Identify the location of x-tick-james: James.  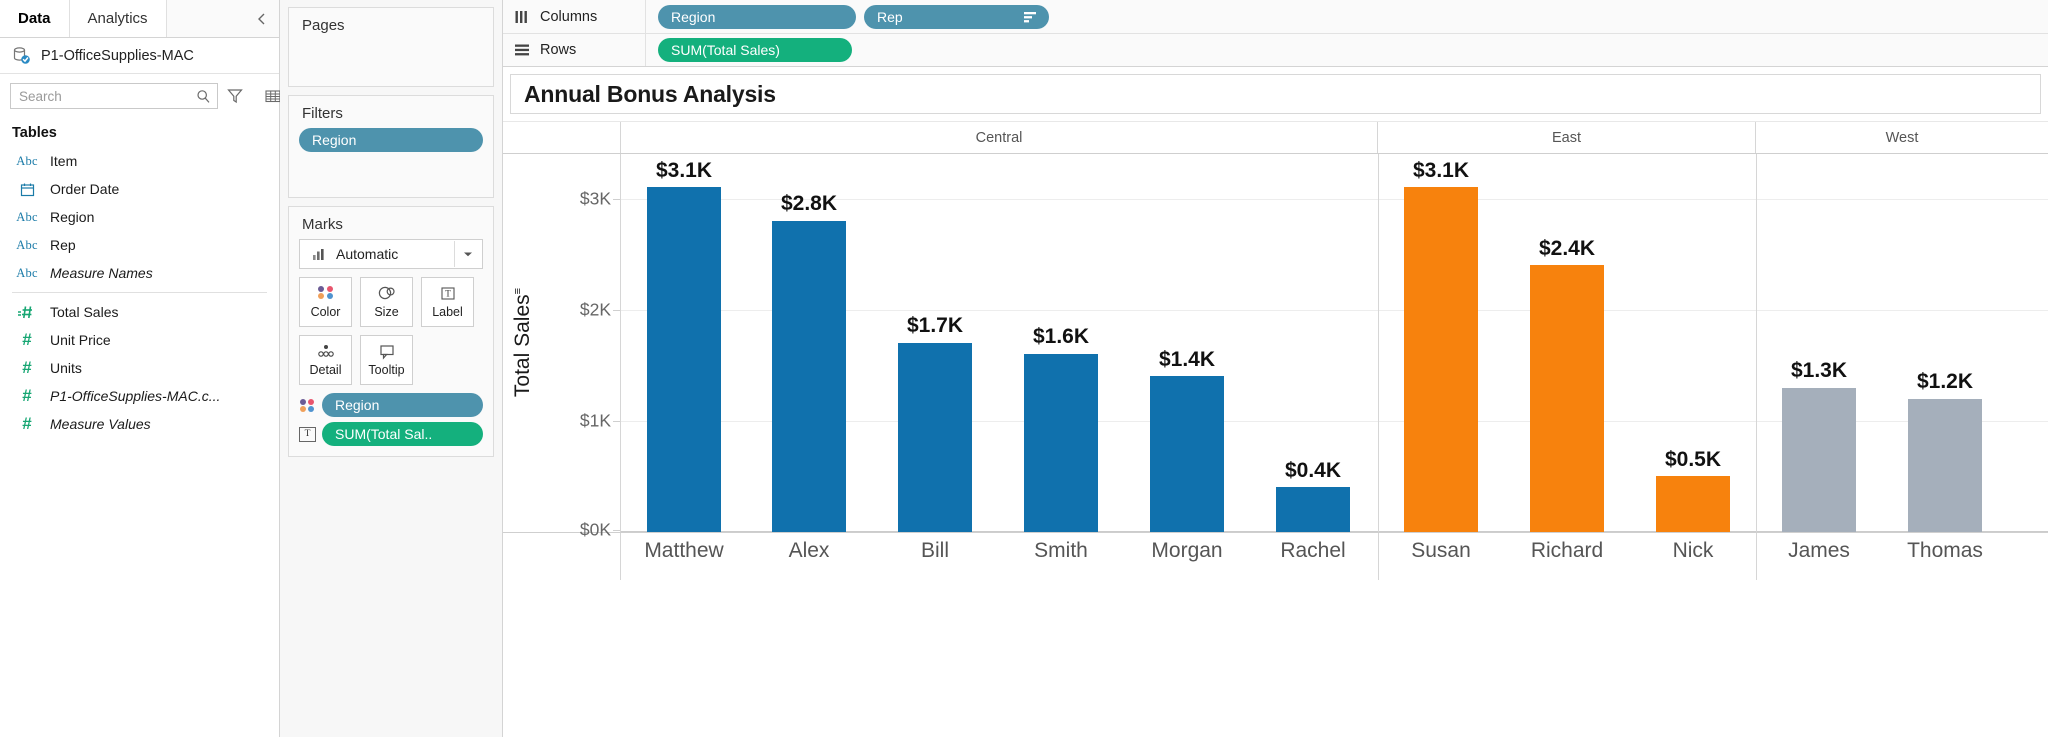
(1819, 551).